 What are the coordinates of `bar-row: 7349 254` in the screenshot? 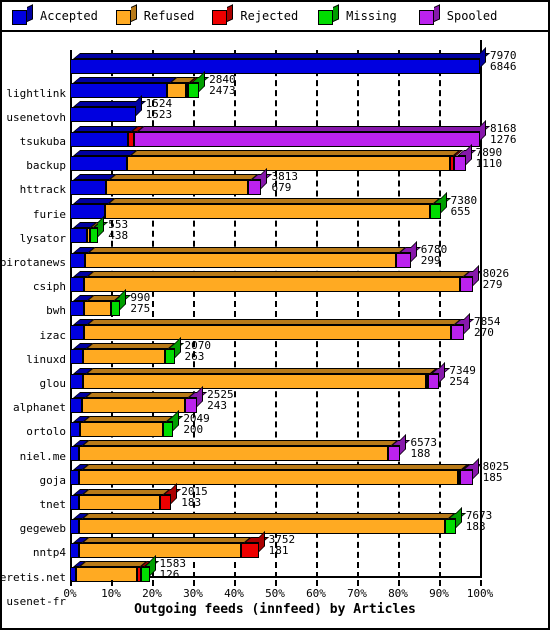 It's located at (275, 377).